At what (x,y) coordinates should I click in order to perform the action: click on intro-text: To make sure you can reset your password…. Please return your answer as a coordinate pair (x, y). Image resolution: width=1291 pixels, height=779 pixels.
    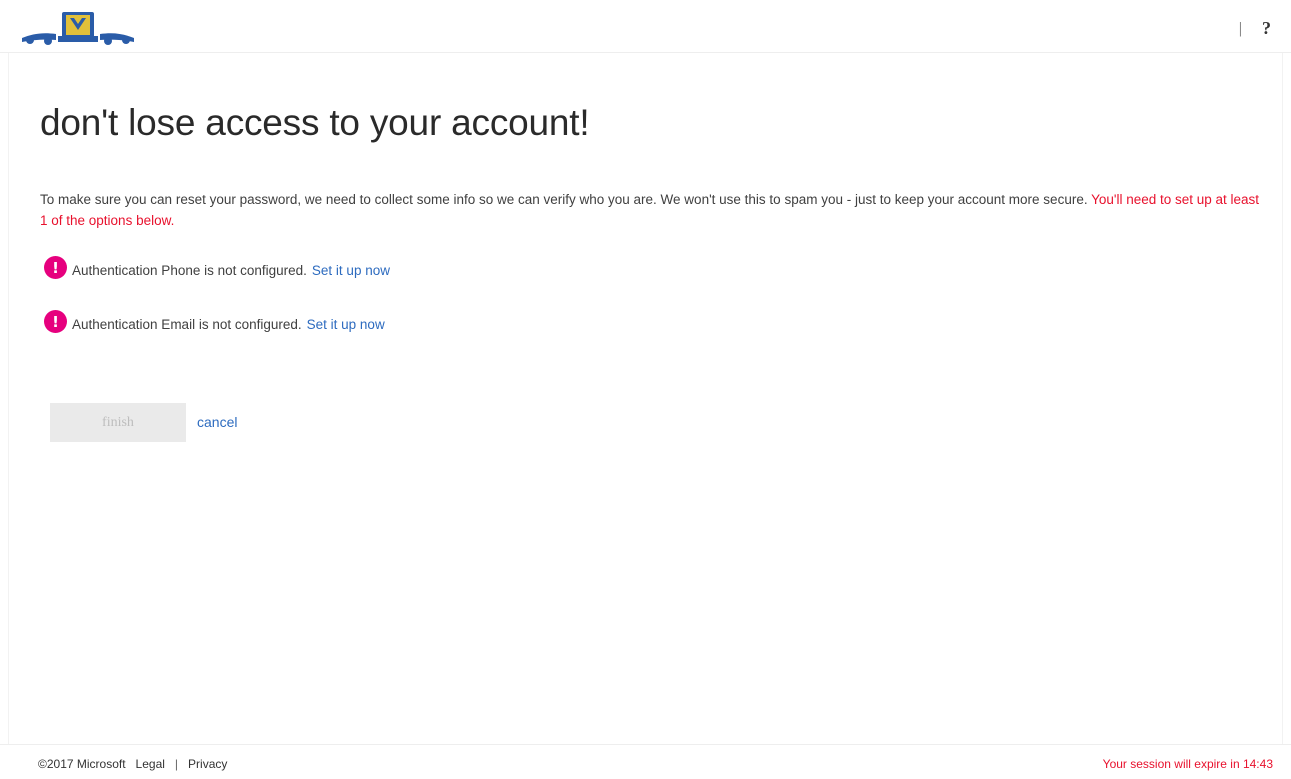
    Looking at the image, I should click on (564, 199).